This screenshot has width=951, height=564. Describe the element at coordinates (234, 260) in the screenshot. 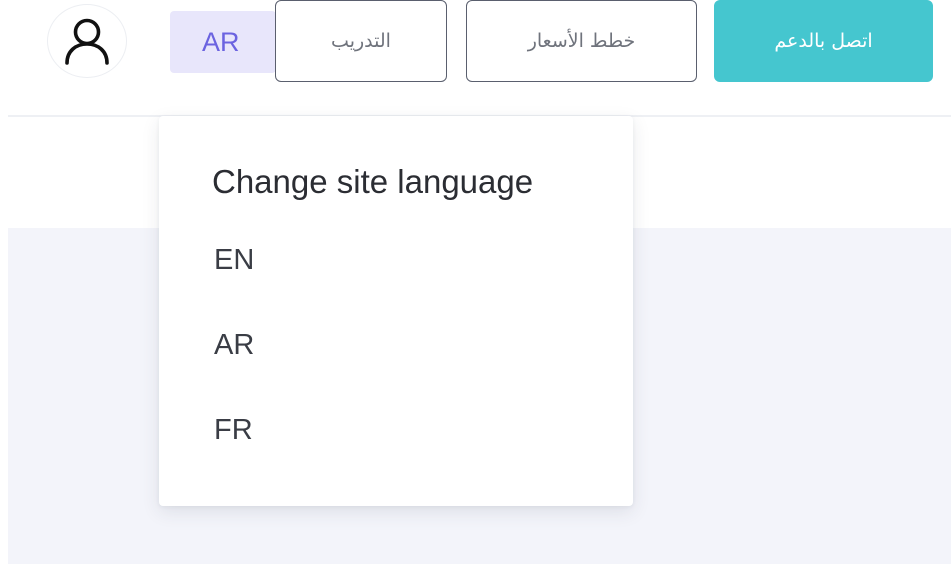

I see `language-option-en: EN` at that location.